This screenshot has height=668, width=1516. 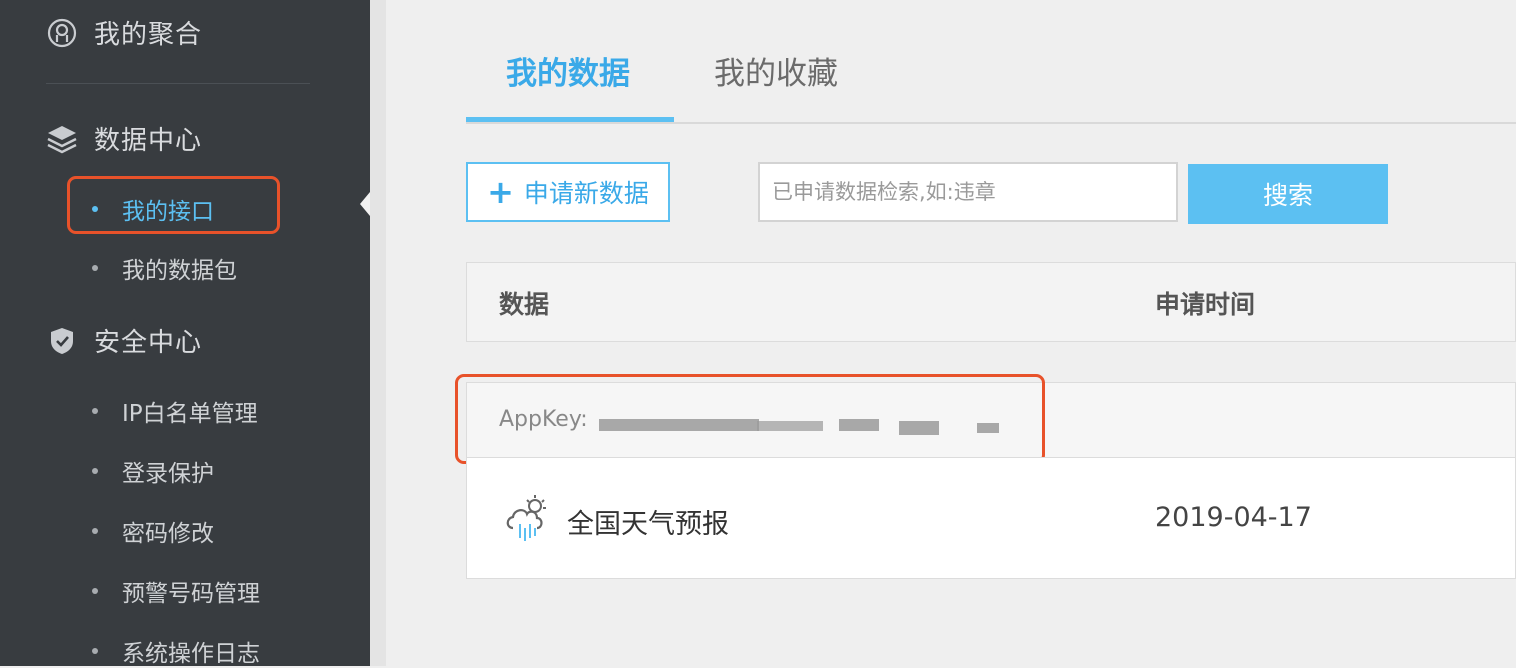 I want to click on sidebar-gutter, so click(x=378, y=333).